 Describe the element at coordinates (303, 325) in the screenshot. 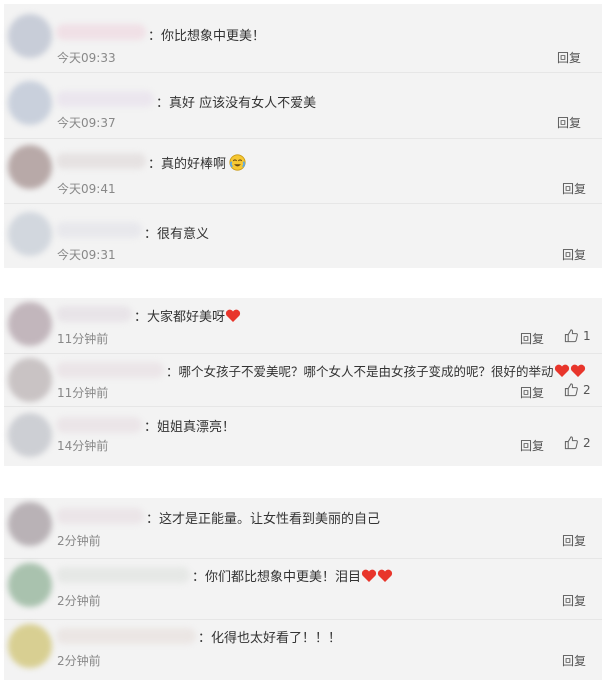

I see `comment-item: ：大家都好美呀 11分钟前 回复 1` at that location.